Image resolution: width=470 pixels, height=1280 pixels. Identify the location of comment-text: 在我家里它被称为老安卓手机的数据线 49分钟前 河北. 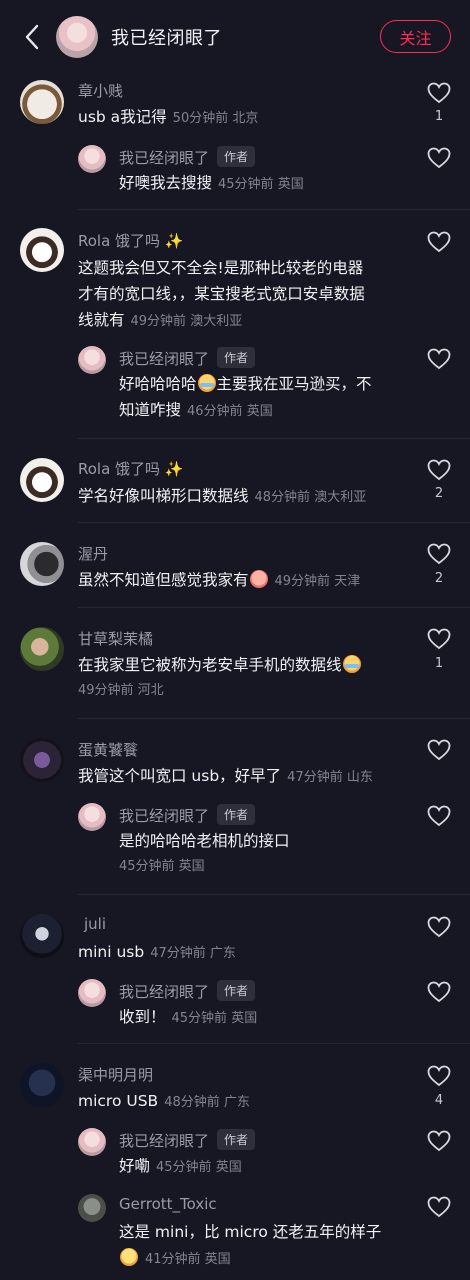
(220, 678).